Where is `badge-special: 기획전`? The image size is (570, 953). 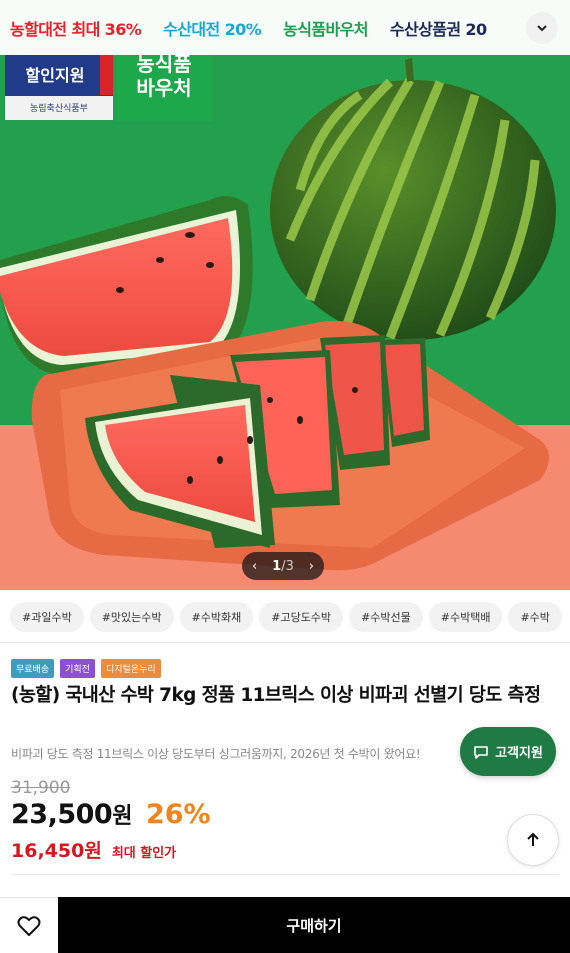
badge-special: 기획전 is located at coordinates (77, 668).